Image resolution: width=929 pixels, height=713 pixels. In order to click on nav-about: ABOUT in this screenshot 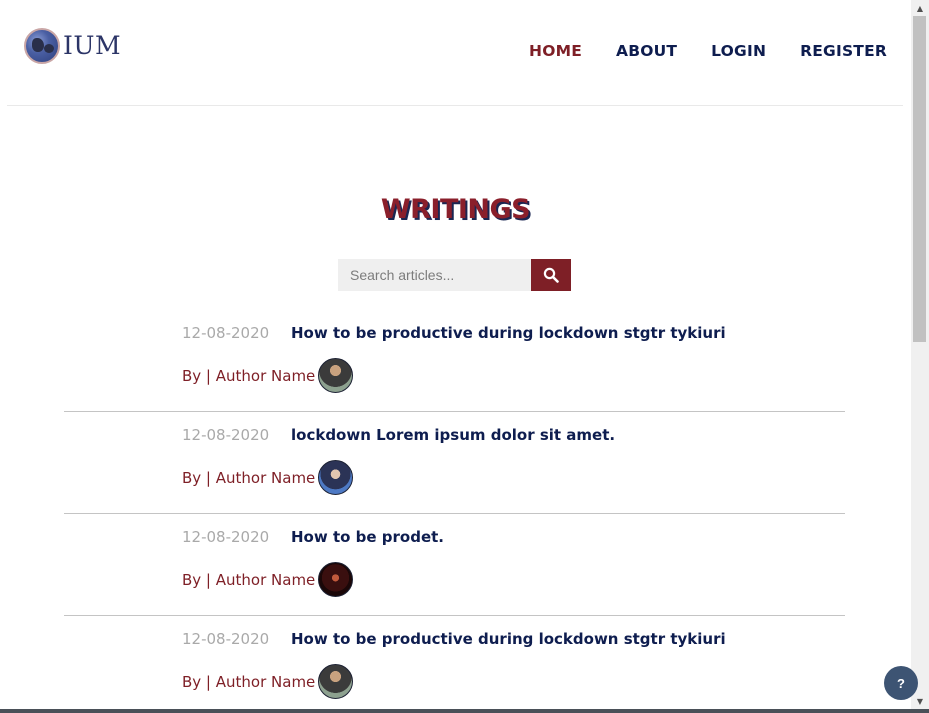, I will do `click(646, 51)`.